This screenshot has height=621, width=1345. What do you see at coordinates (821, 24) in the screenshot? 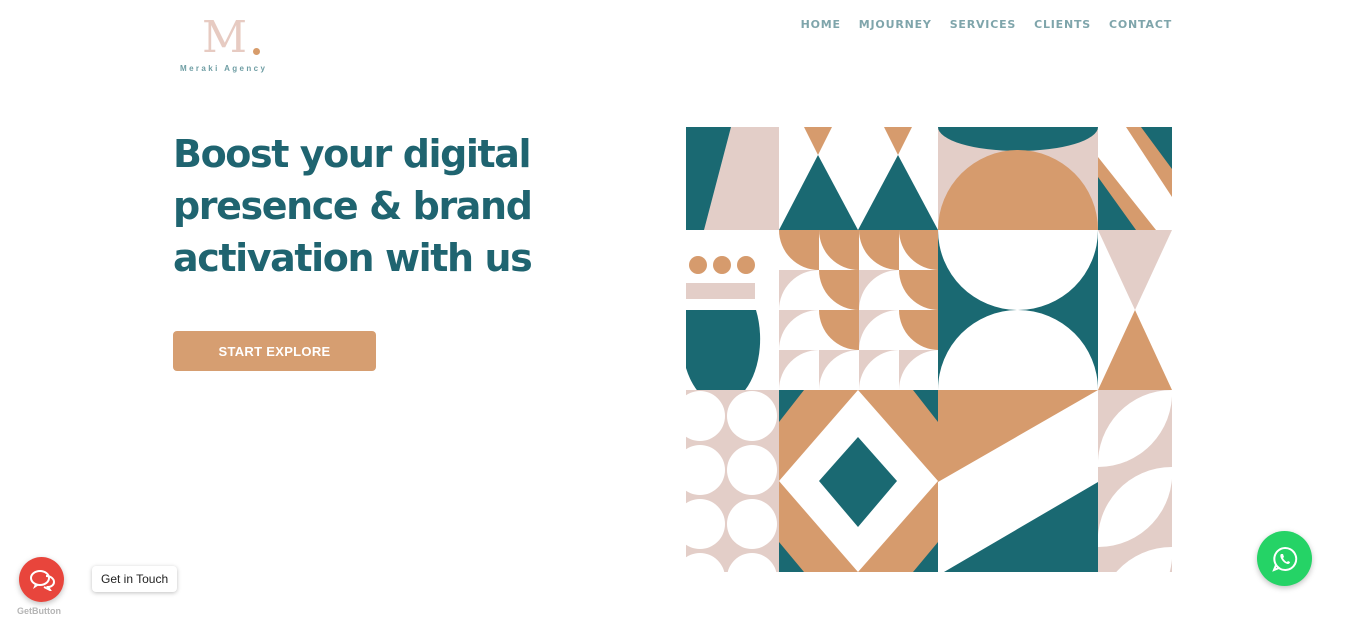
I see `nav-home: HOME` at bounding box center [821, 24].